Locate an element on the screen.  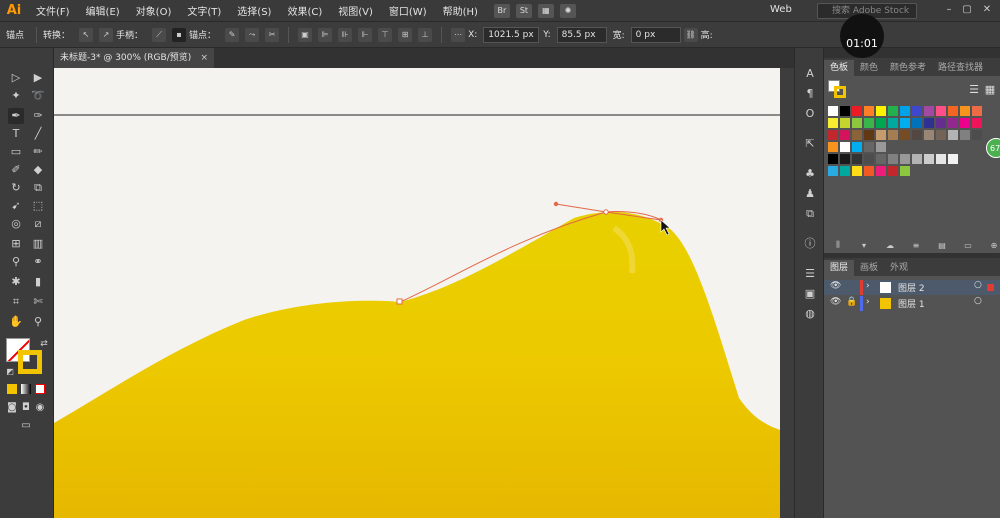
slice-icon: ✄ is located at coordinates (38, 302).